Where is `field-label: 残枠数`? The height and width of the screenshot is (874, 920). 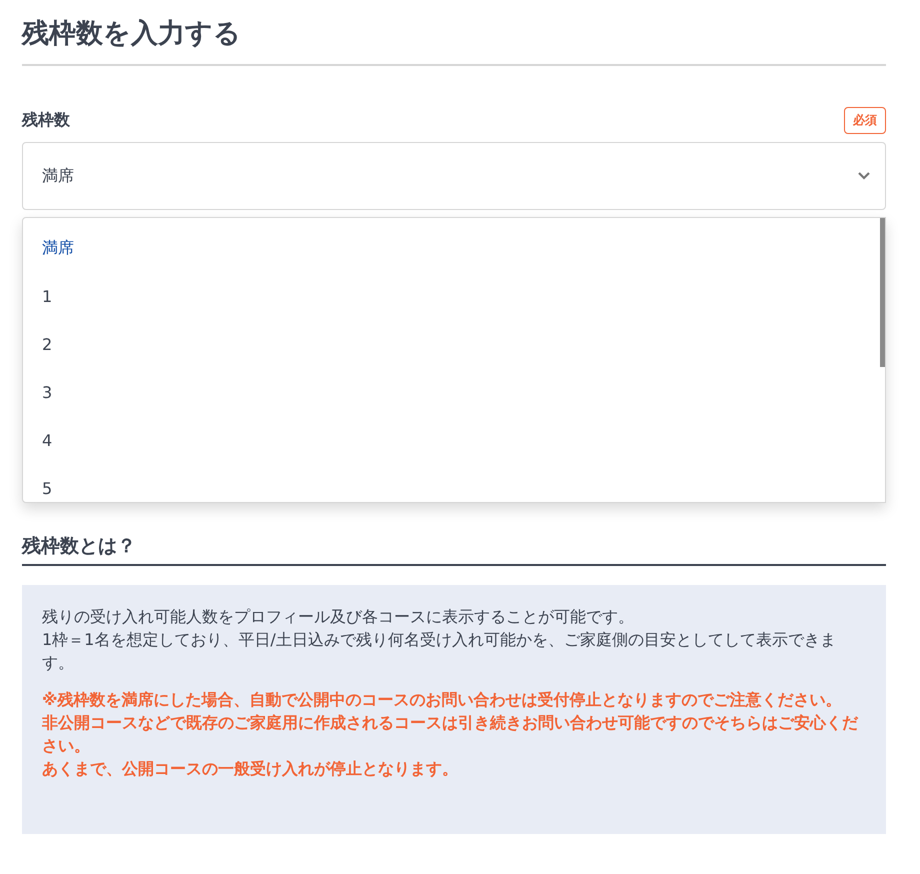
field-label: 残枠数 is located at coordinates (46, 120).